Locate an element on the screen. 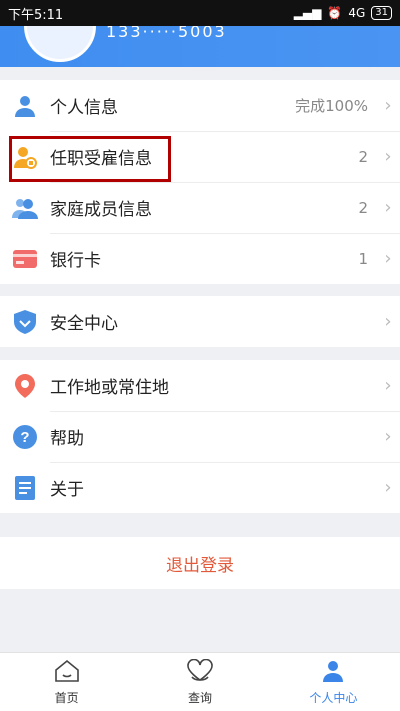  menu-item-value: 完成100% is located at coordinates (331, 106).